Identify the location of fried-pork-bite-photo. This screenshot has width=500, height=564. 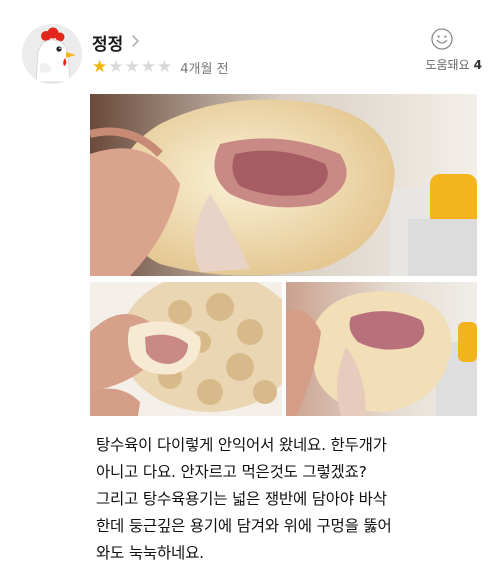
(381, 349).